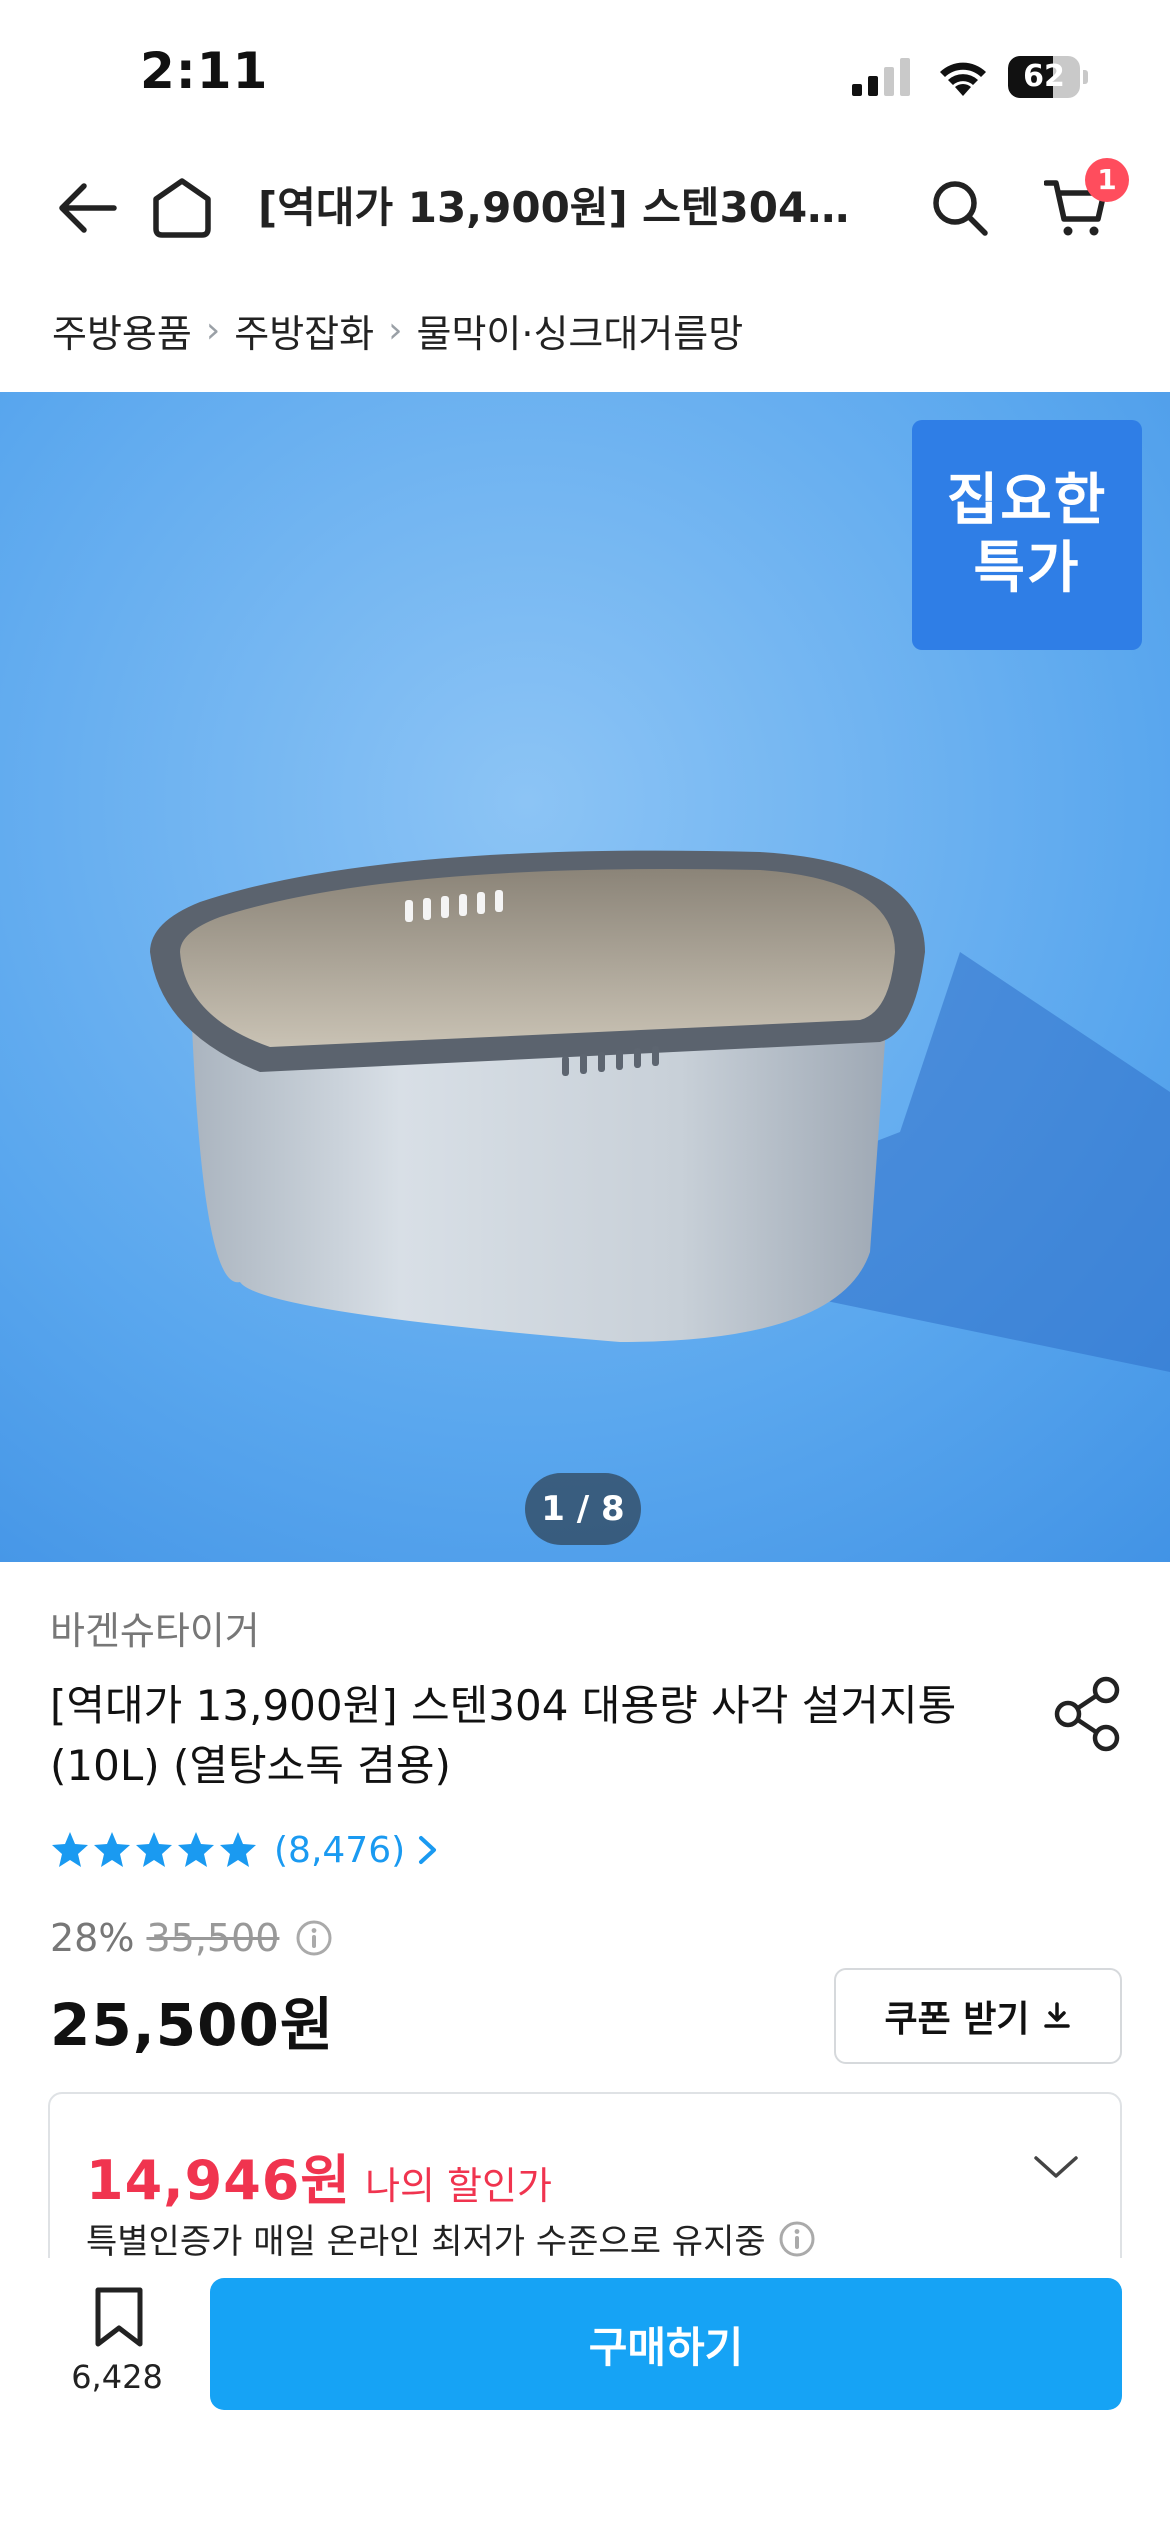 The height and width of the screenshot is (2532, 1170). I want to click on deal-badge-line2: 특가, so click(1027, 568).